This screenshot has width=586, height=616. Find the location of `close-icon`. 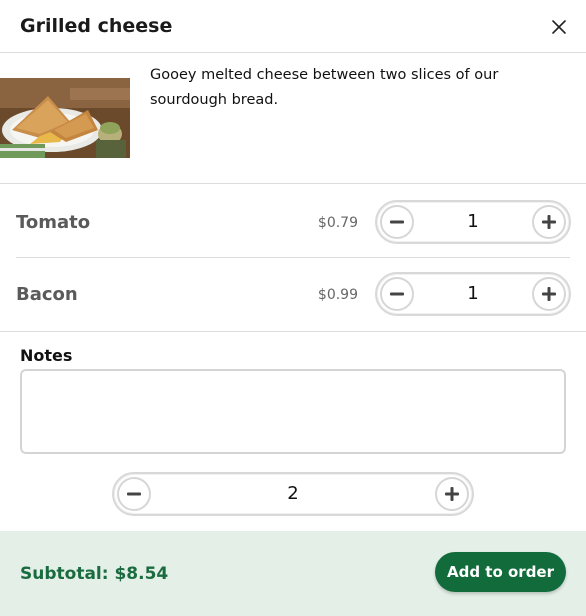

close-icon is located at coordinates (559, 27).